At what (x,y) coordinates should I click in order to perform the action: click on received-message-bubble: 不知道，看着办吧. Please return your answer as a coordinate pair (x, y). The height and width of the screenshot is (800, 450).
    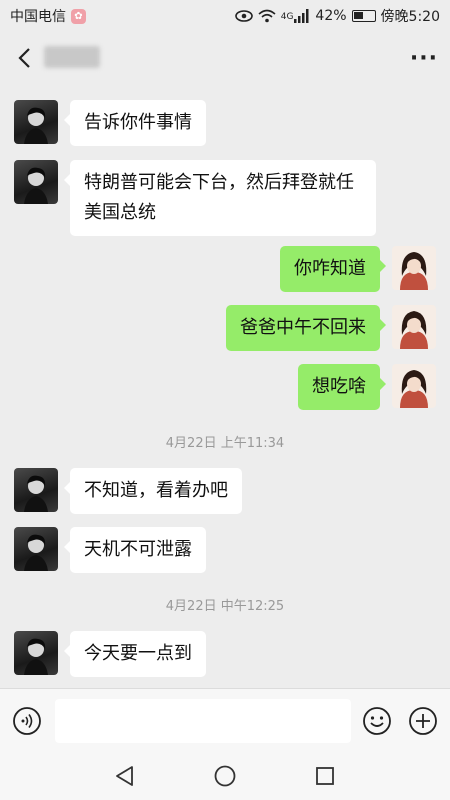
    Looking at the image, I should click on (153, 491).